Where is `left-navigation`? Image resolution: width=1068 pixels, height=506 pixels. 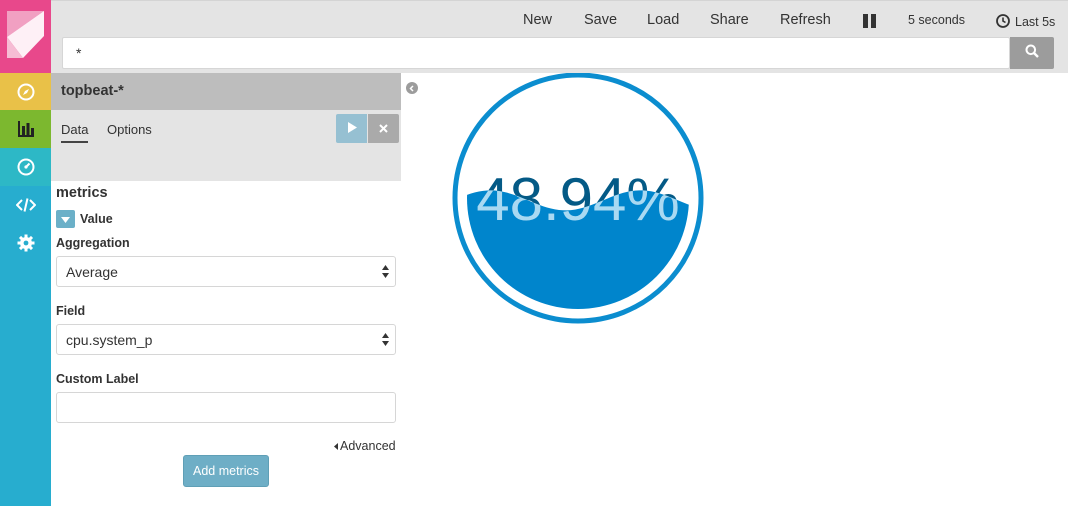 left-navigation is located at coordinates (25, 253).